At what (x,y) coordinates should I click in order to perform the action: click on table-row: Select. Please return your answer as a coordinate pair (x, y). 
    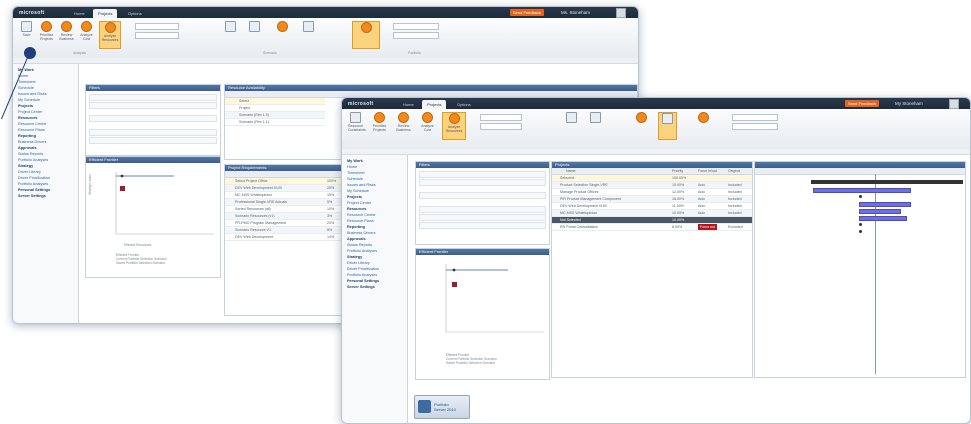
    Looking at the image, I should click on (275, 101).